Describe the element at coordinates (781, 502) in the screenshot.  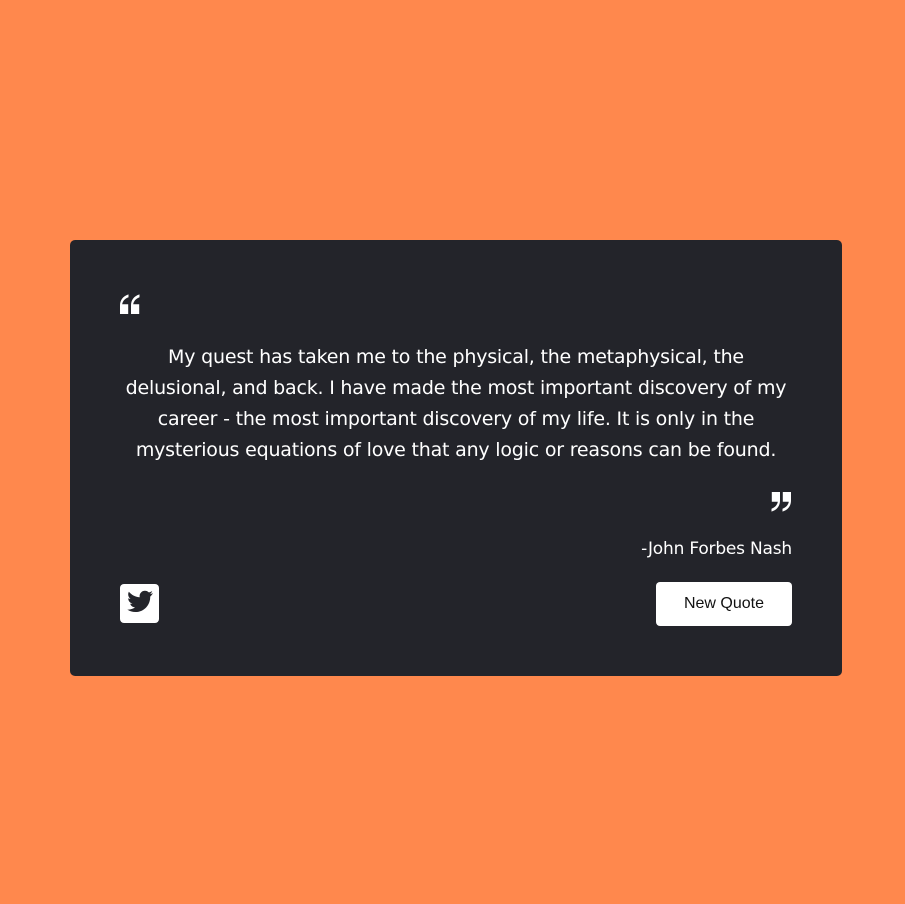
I see `quote-right-icon` at that location.